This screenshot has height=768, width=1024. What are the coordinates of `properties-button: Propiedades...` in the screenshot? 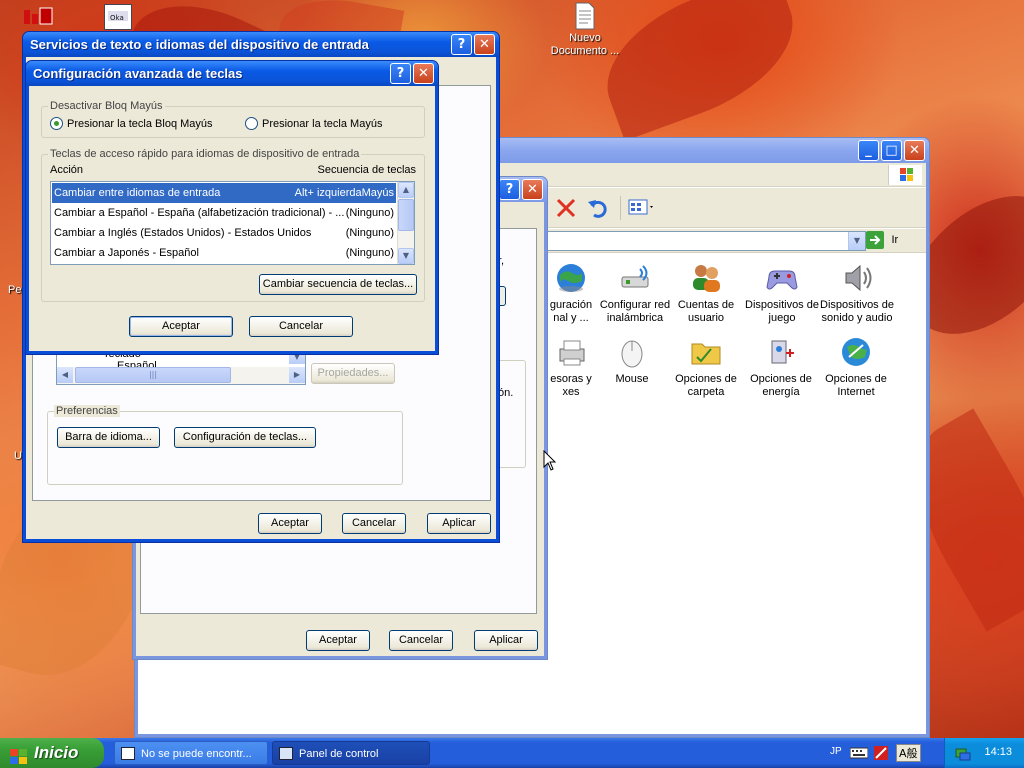 It's located at (353, 373).